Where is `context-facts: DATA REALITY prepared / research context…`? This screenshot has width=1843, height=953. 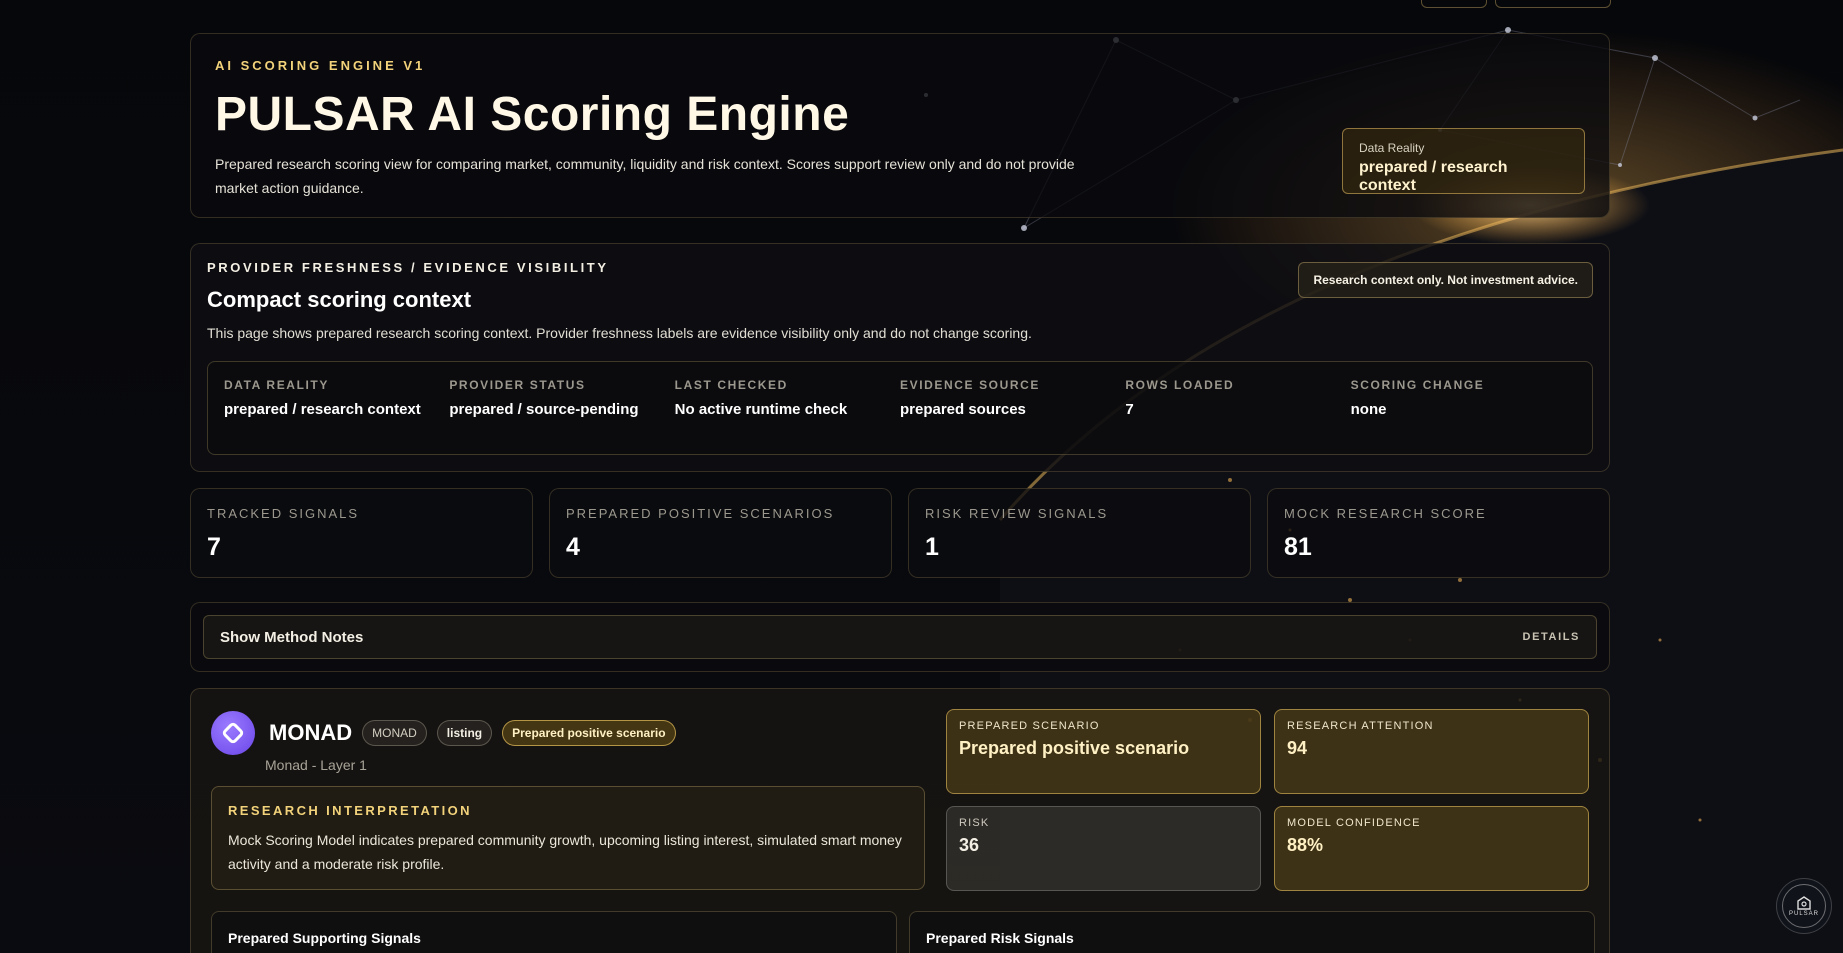
context-facts: DATA REALITY prepared / research context… is located at coordinates (900, 408).